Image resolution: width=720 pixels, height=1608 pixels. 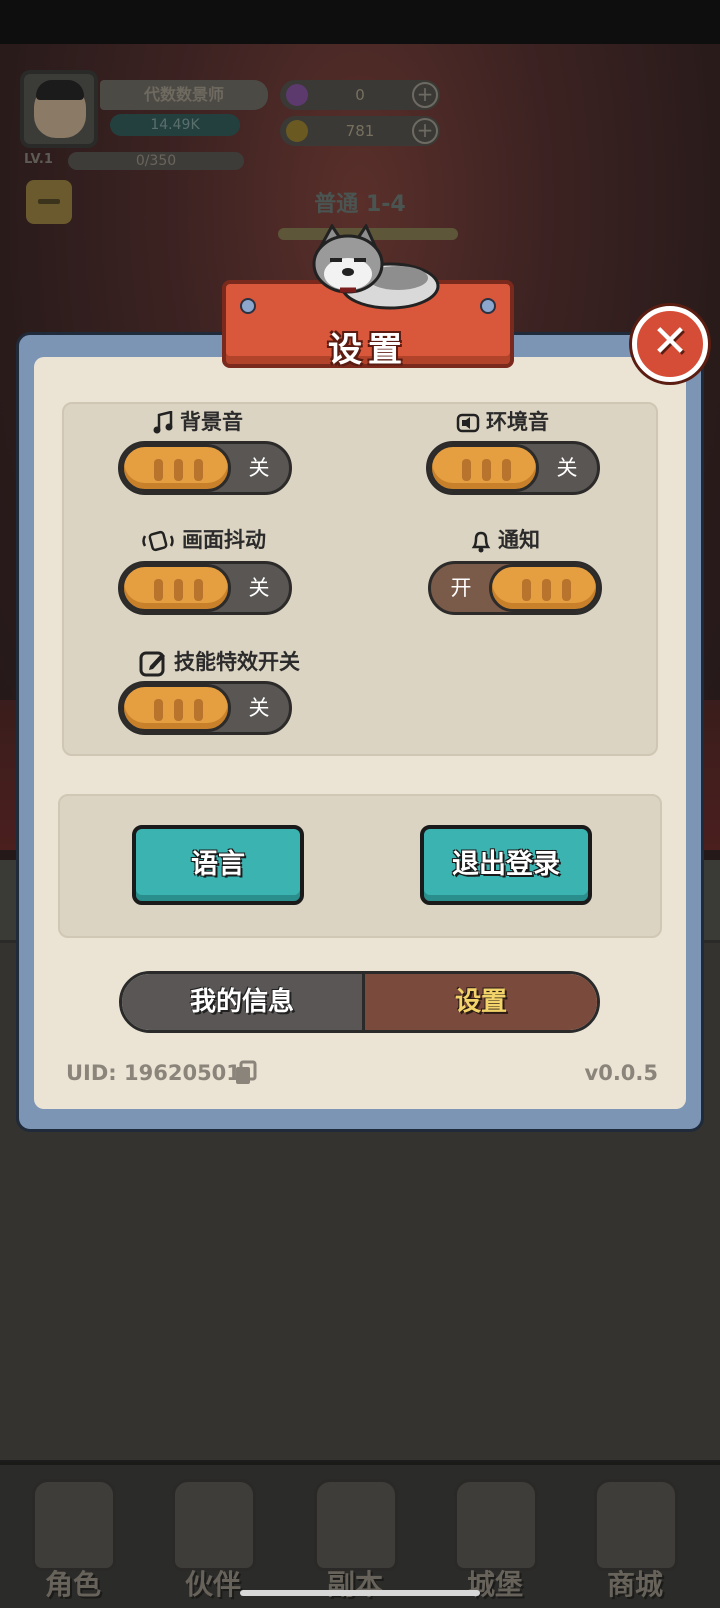 What do you see at coordinates (38, 159) in the screenshot?
I see `level-label: LV.1` at bounding box center [38, 159].